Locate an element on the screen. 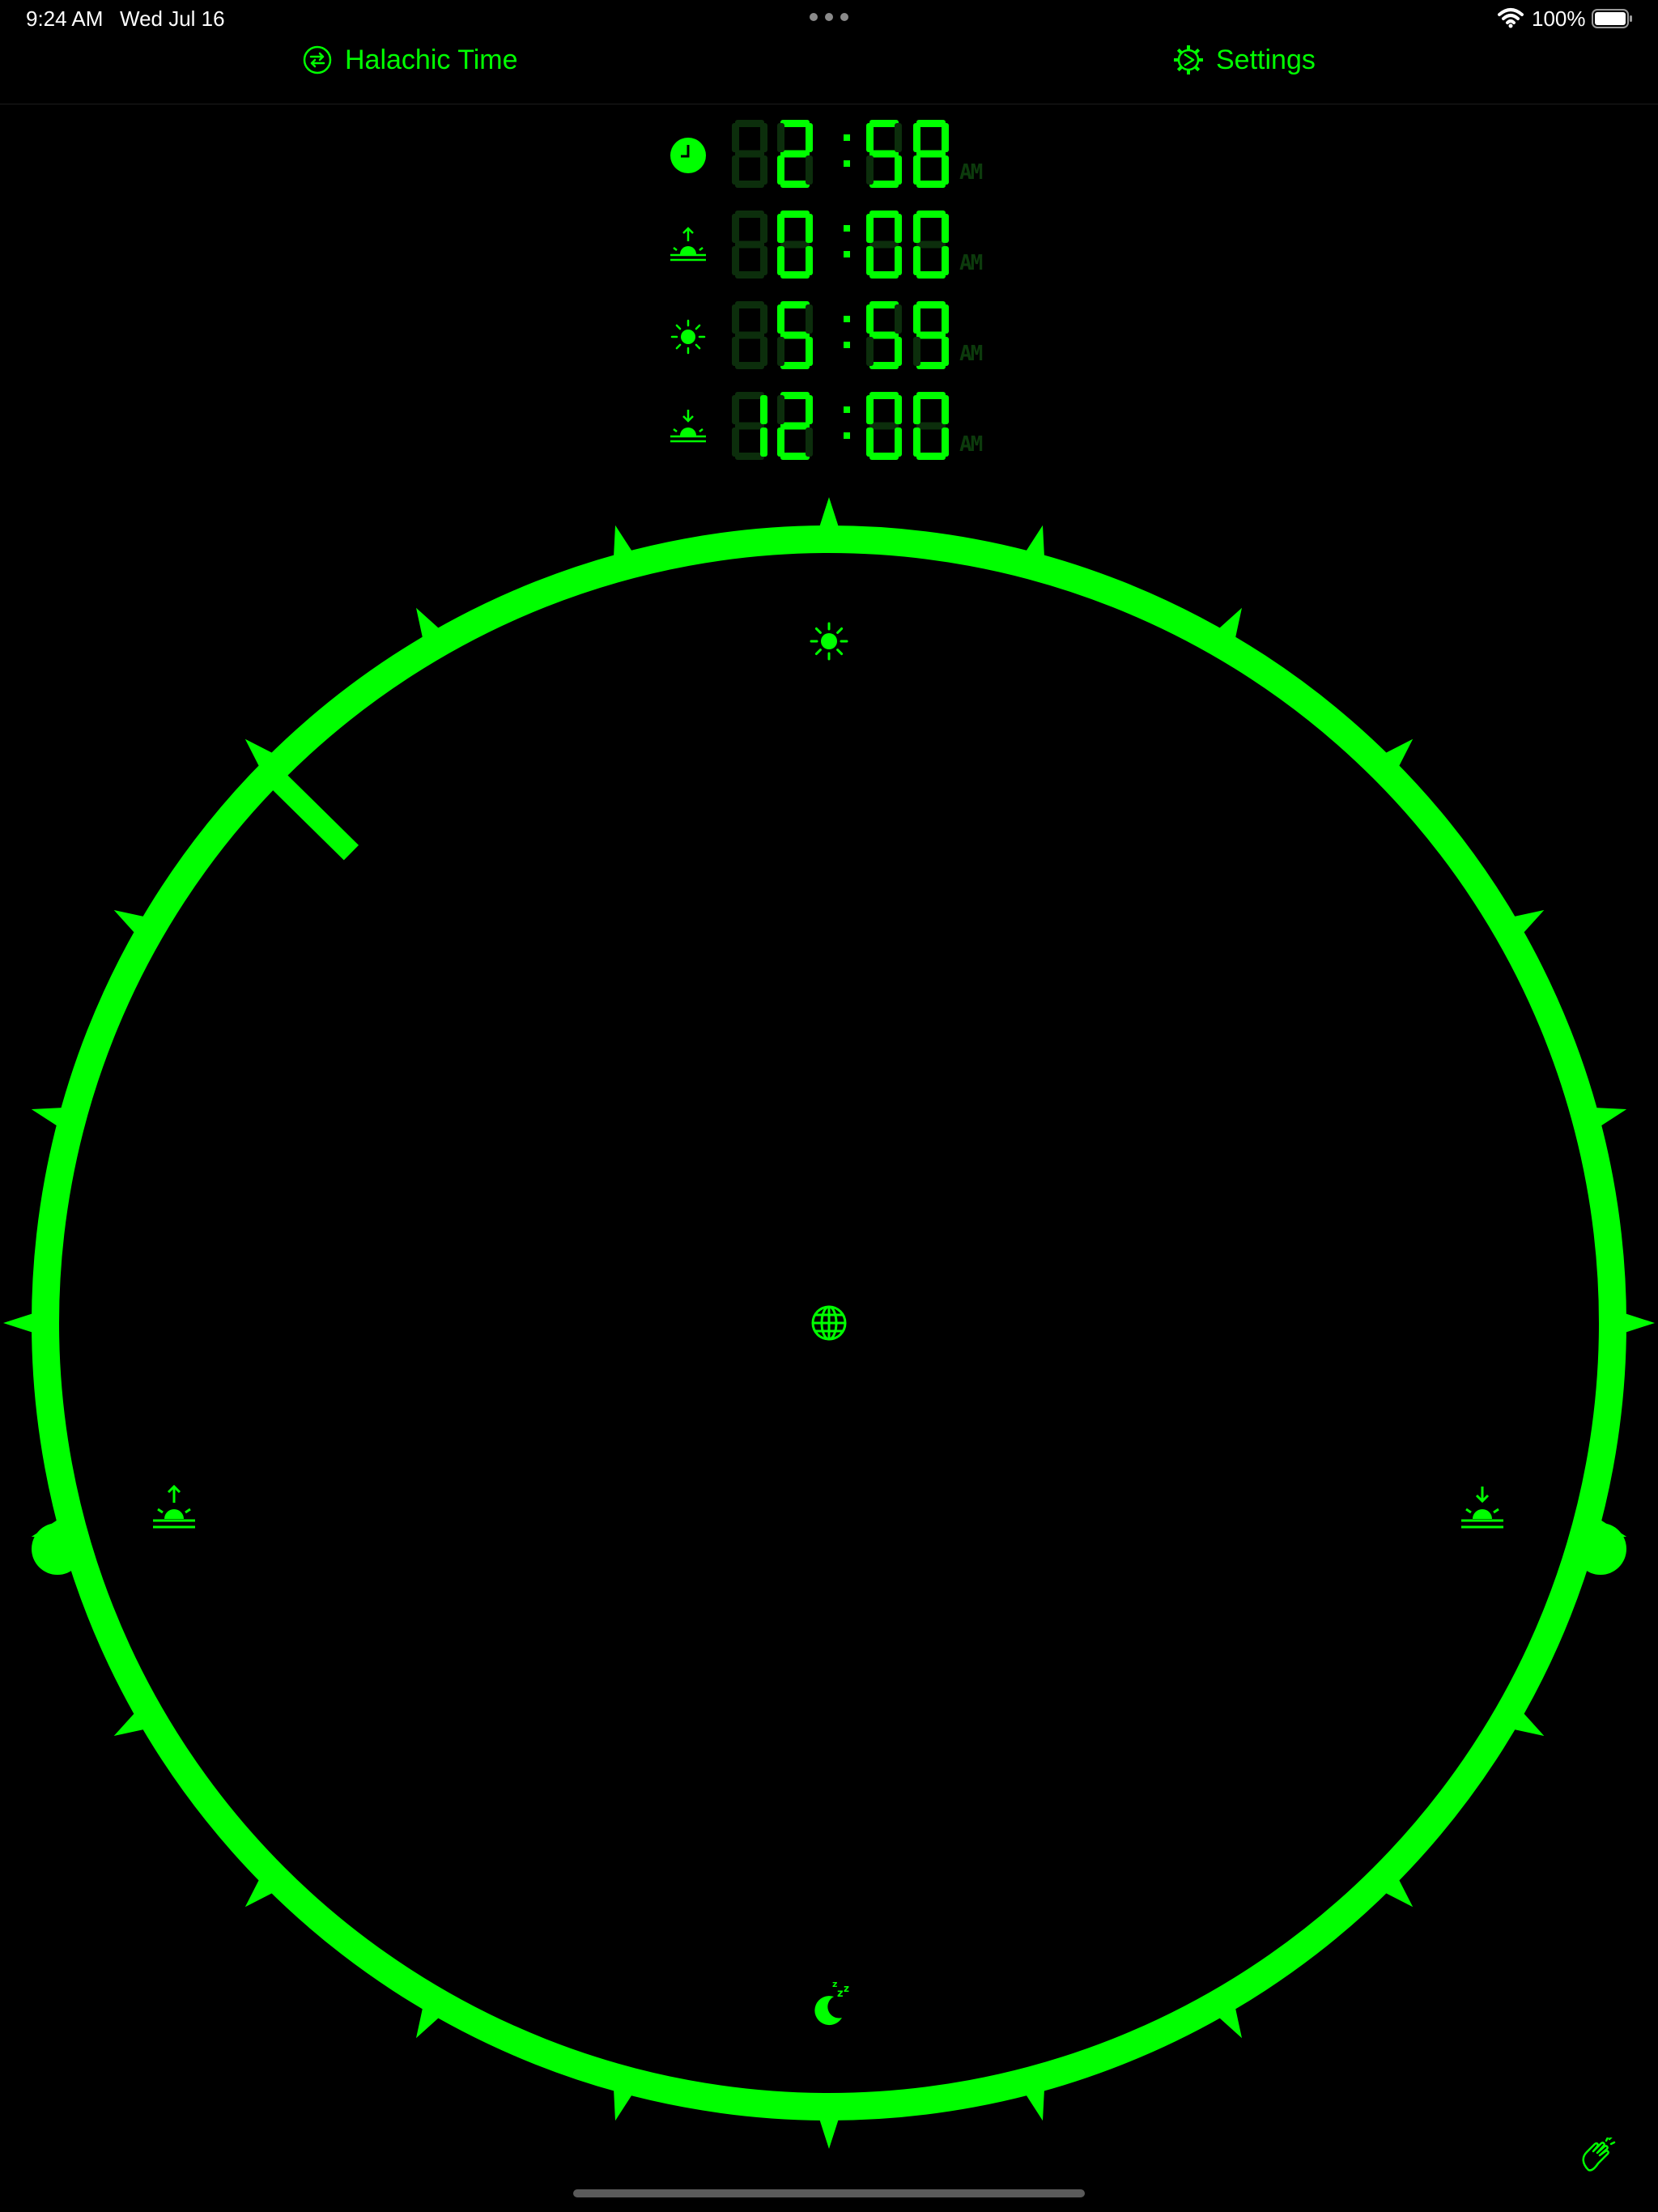 This screenshot has width=1658, height=2212. battery-percent: 100% is located at coordinates (1559, 19).